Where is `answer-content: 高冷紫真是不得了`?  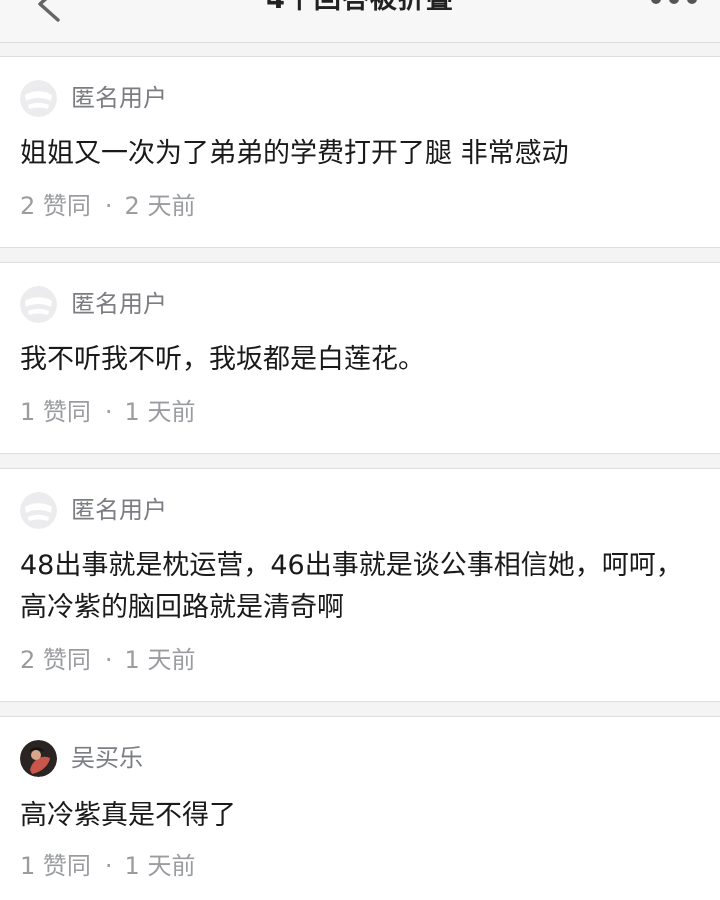 answer-content: 高冷紫真是不得了 is located at coordinates (360, 816).